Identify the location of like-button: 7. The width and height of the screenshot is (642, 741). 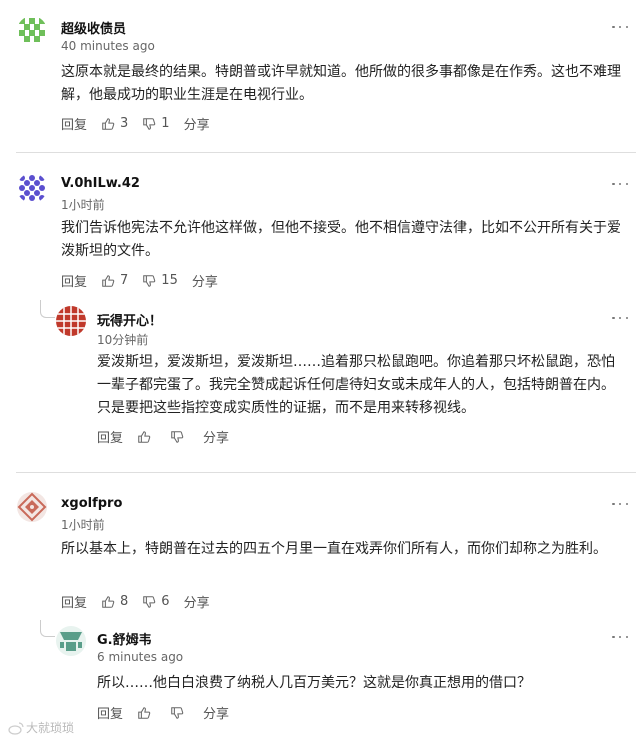
(114, 280).